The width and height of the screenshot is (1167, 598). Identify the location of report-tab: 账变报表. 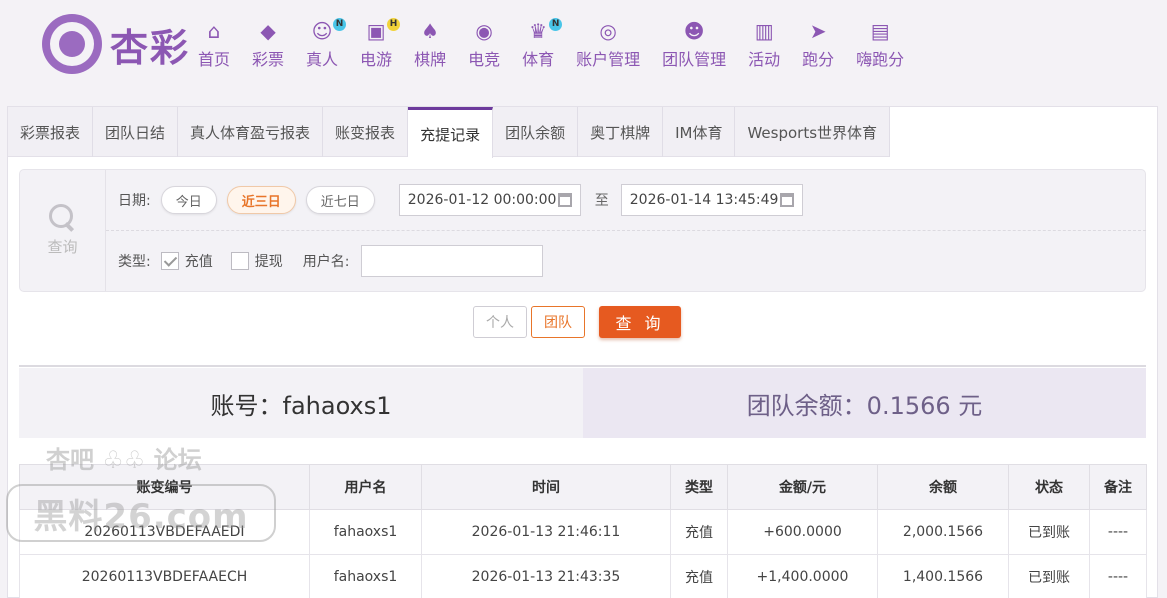
(366, 132).